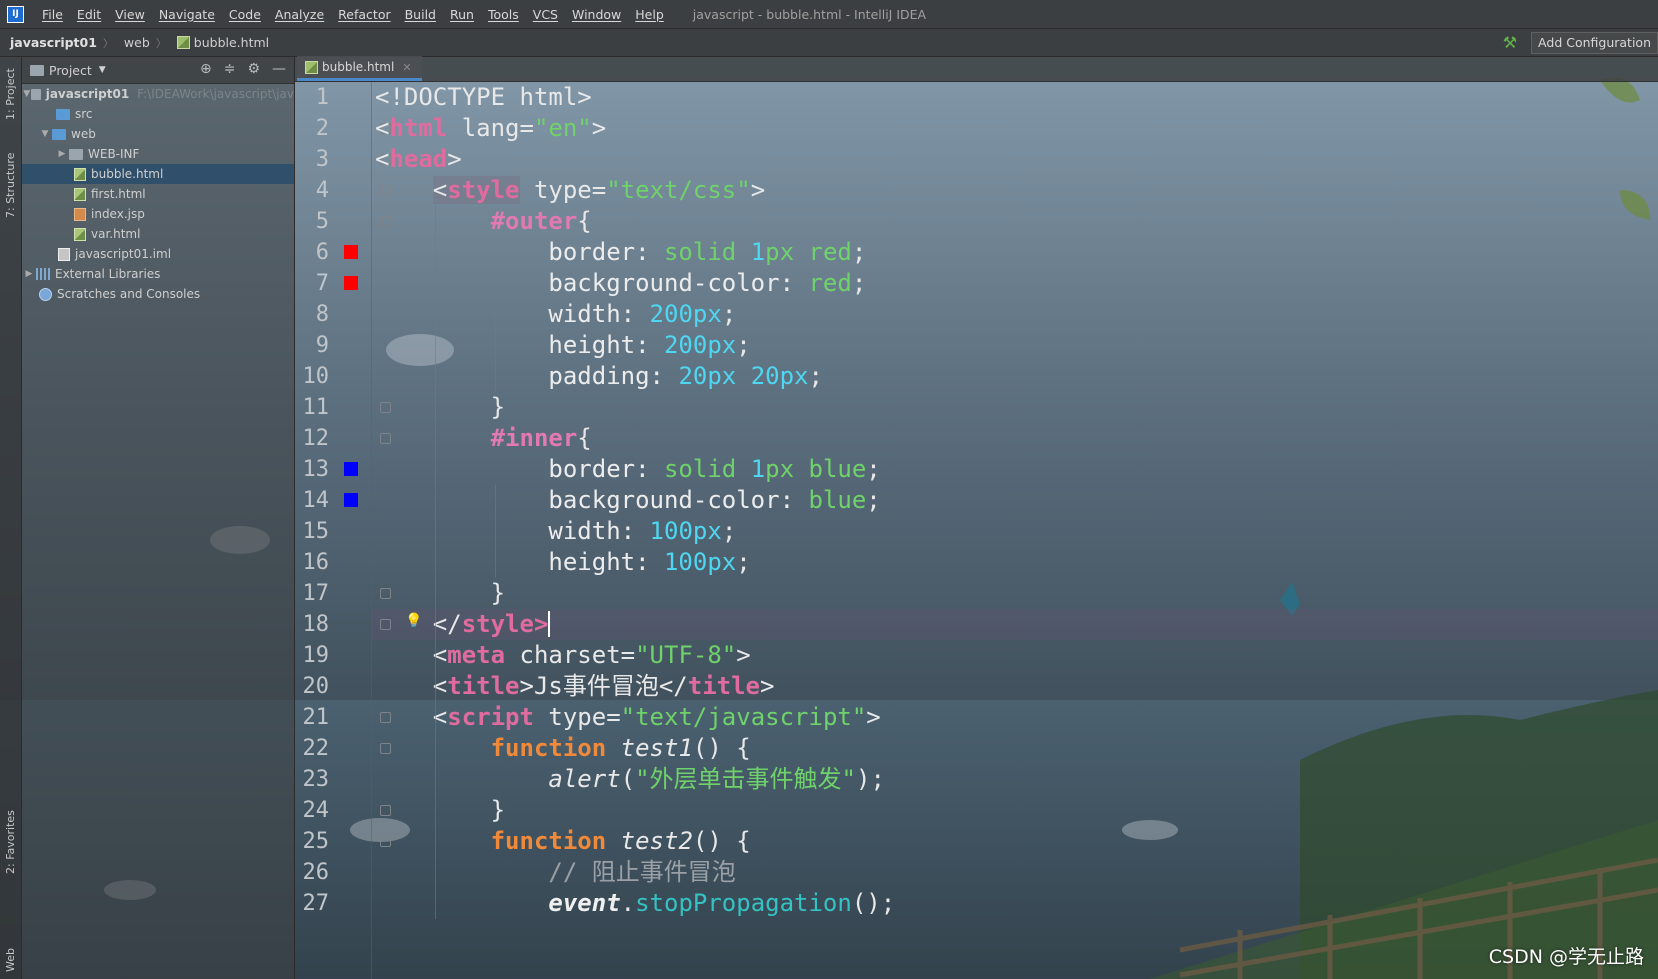 The width and height of the screenshot is (1658, 979). What do you see at coordinates (322, 190) in the screenshot?
I see `line-number: 4` at bounding box center [322, 190].